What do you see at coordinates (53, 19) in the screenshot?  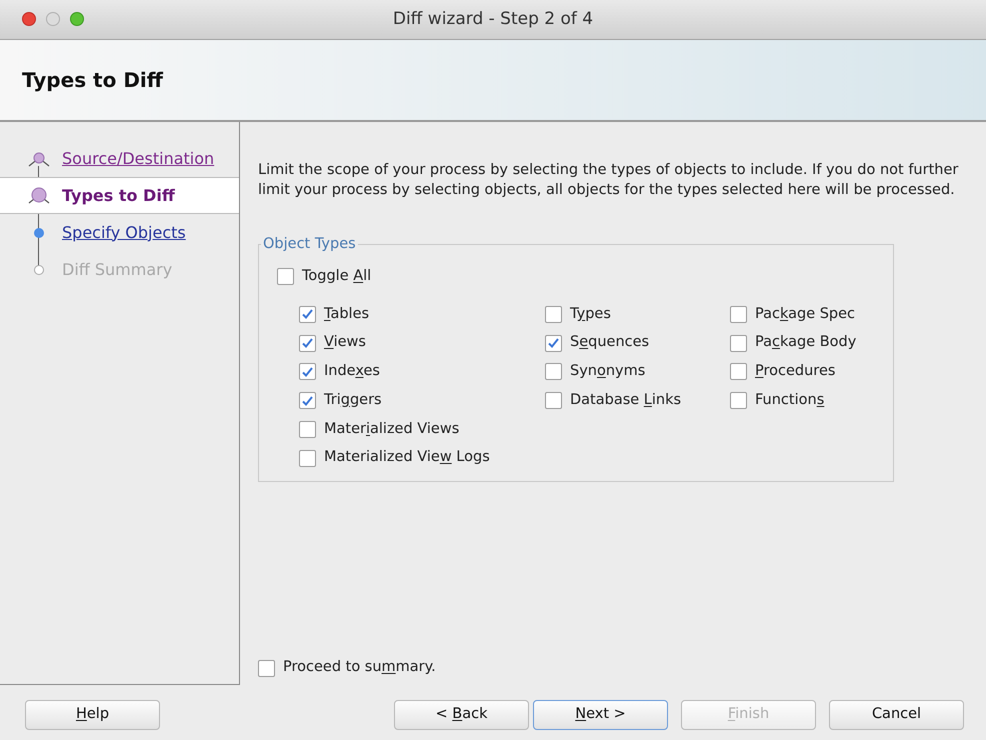 I see `minimize-button` at bounding box center [53, 19].